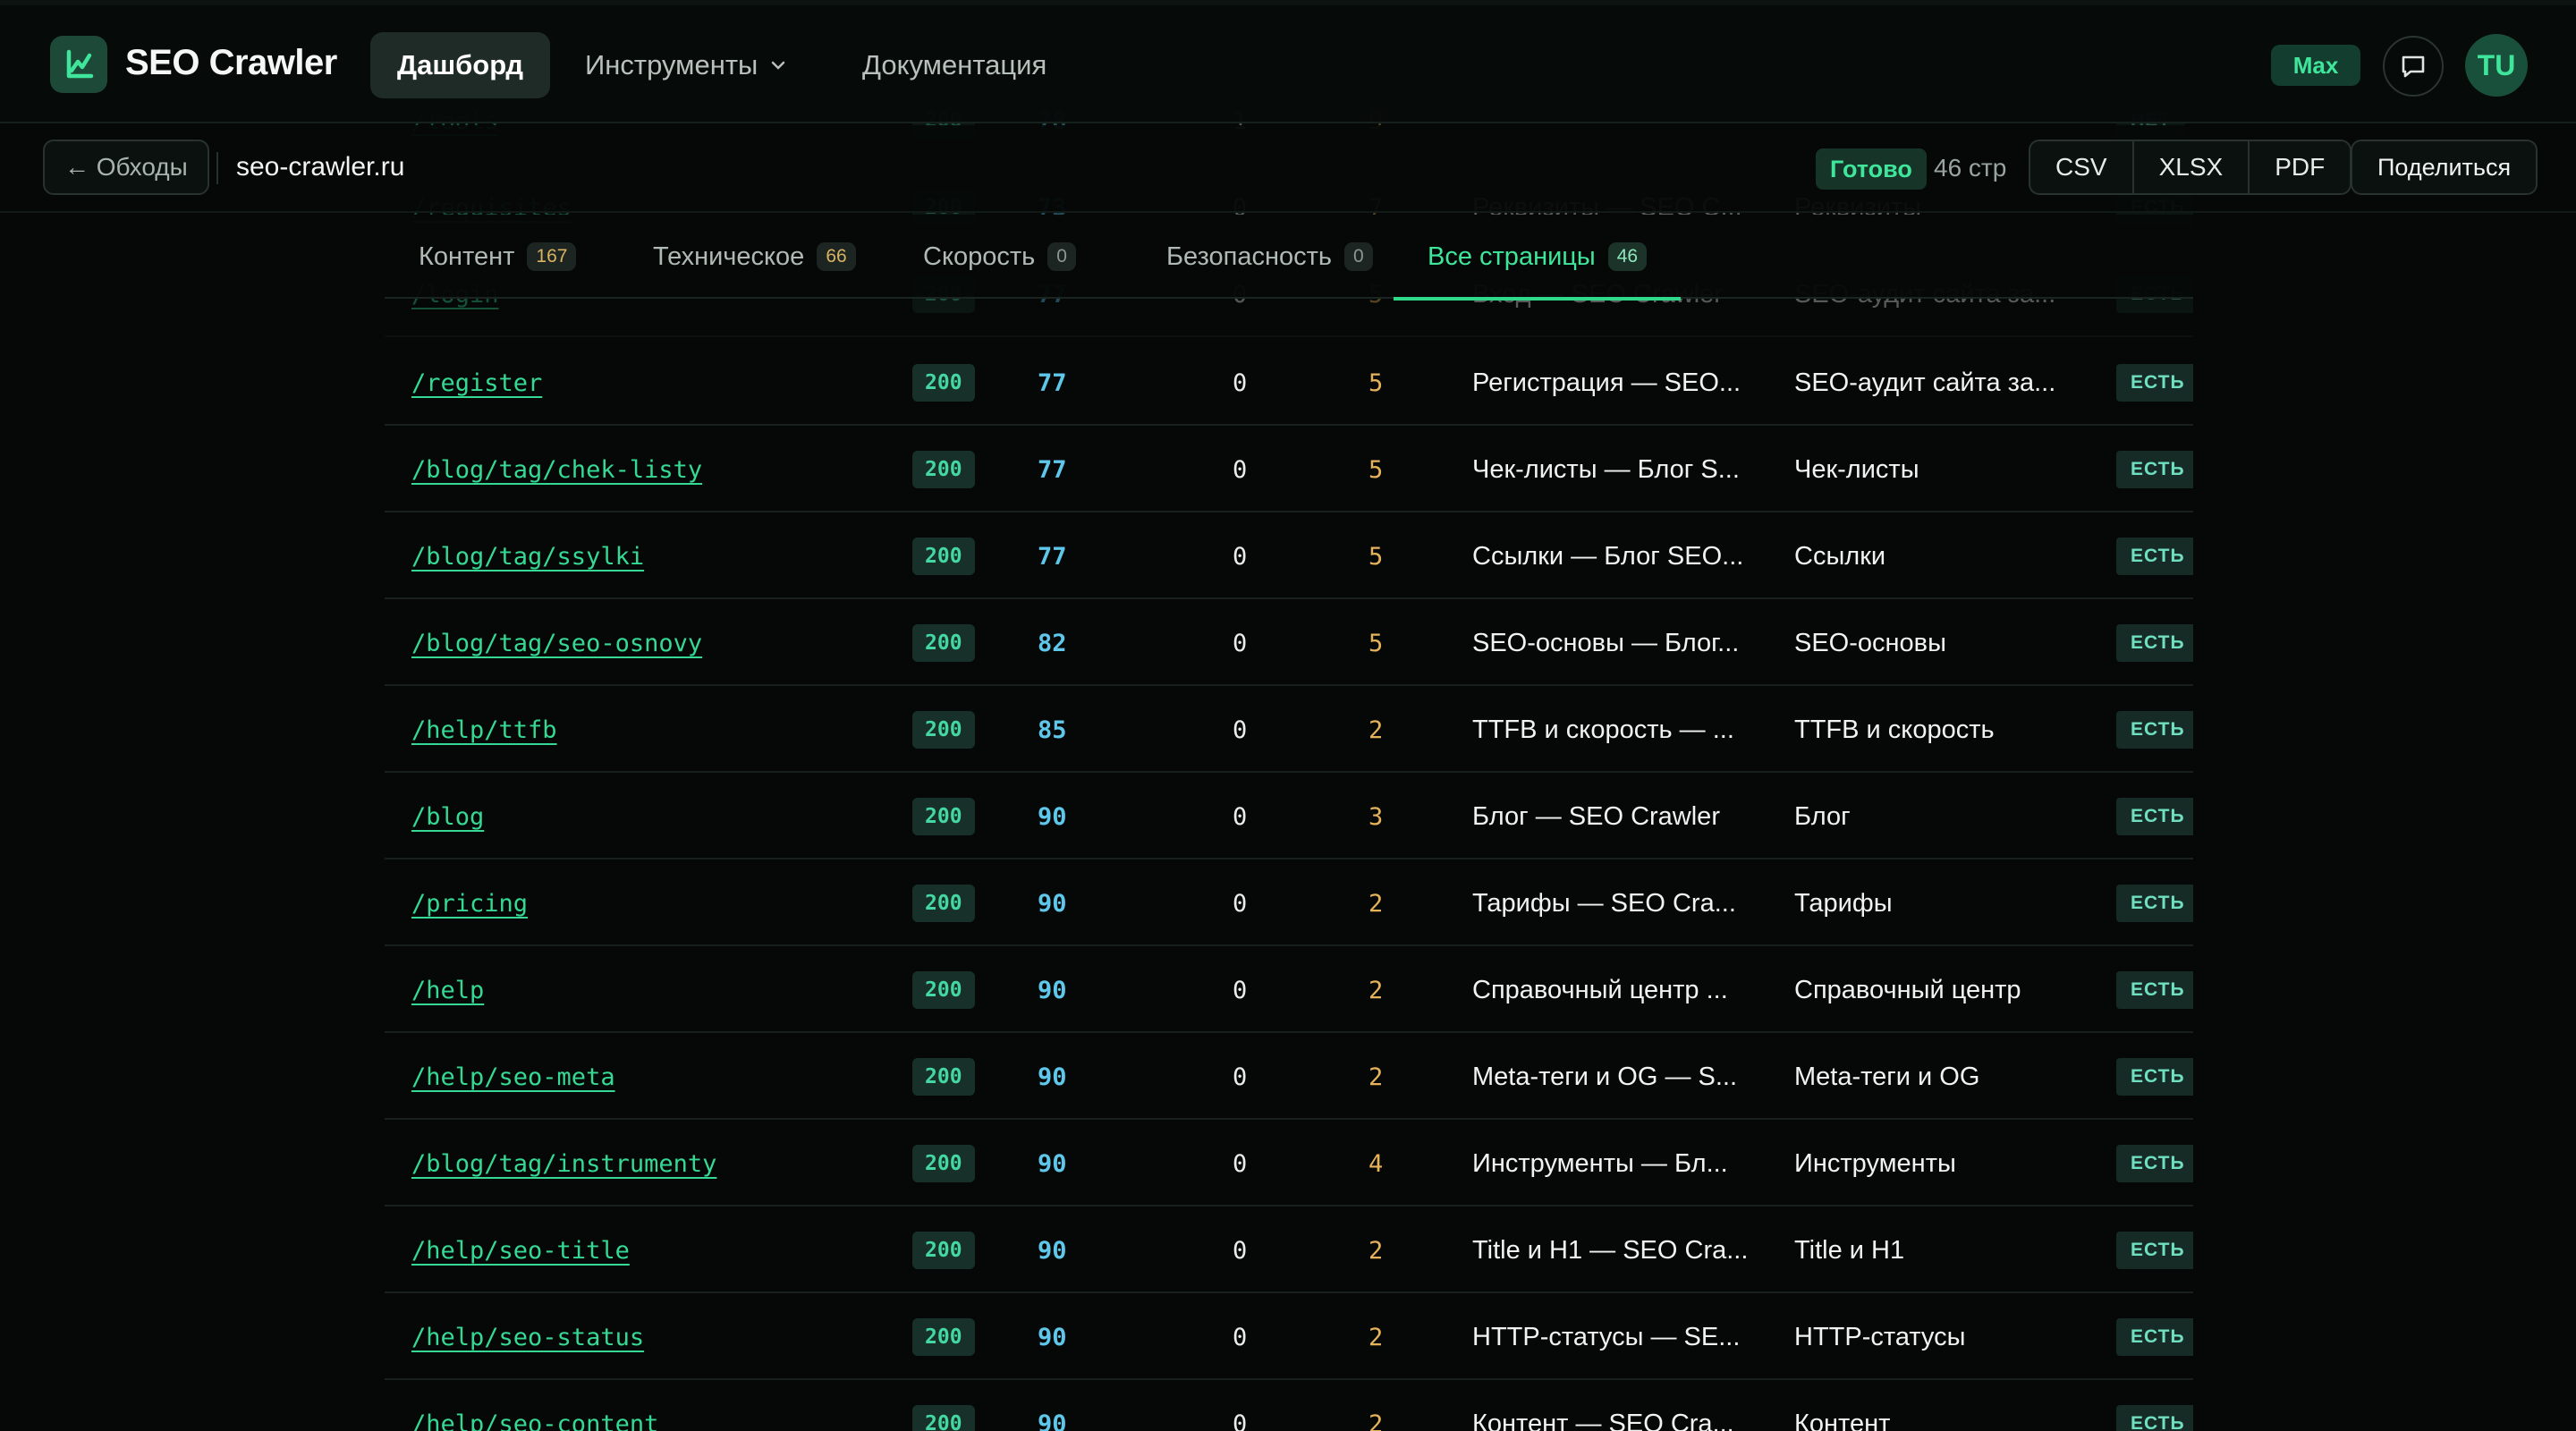 The height and width of the screenshot is (1431, 2576). I want to click on chat-icon, so click(2413, 67).